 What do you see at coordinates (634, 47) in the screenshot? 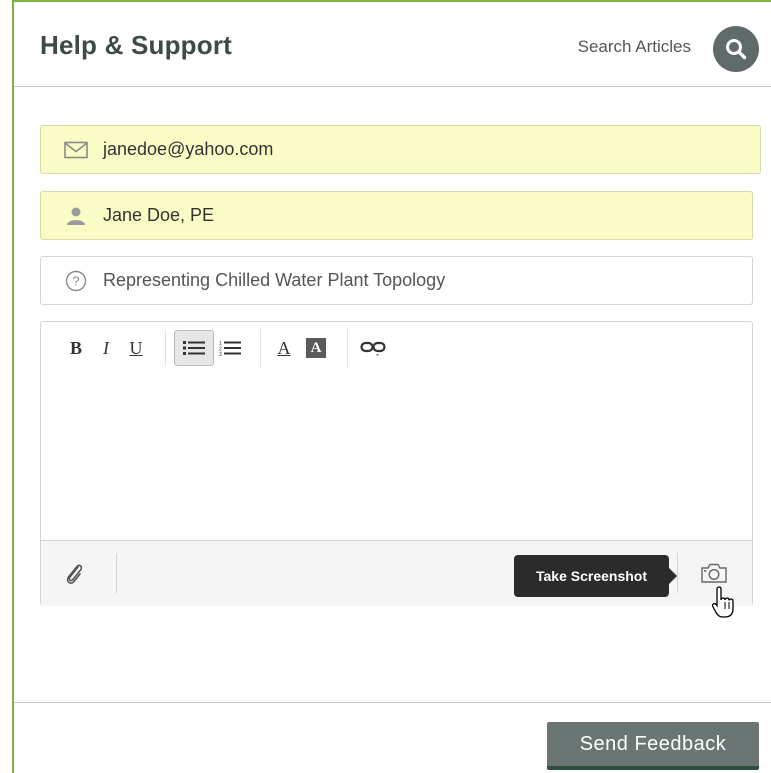
I see `search-articles-label: Search Articles` at bounding box center [634, 47].